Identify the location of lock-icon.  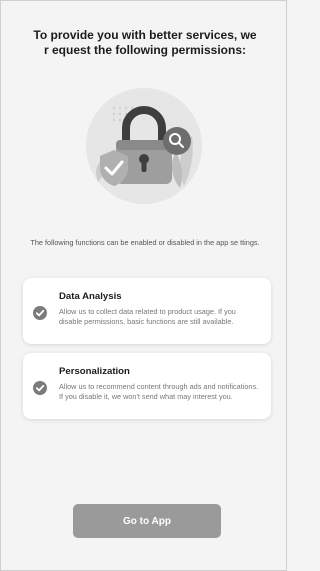
(144, 146).